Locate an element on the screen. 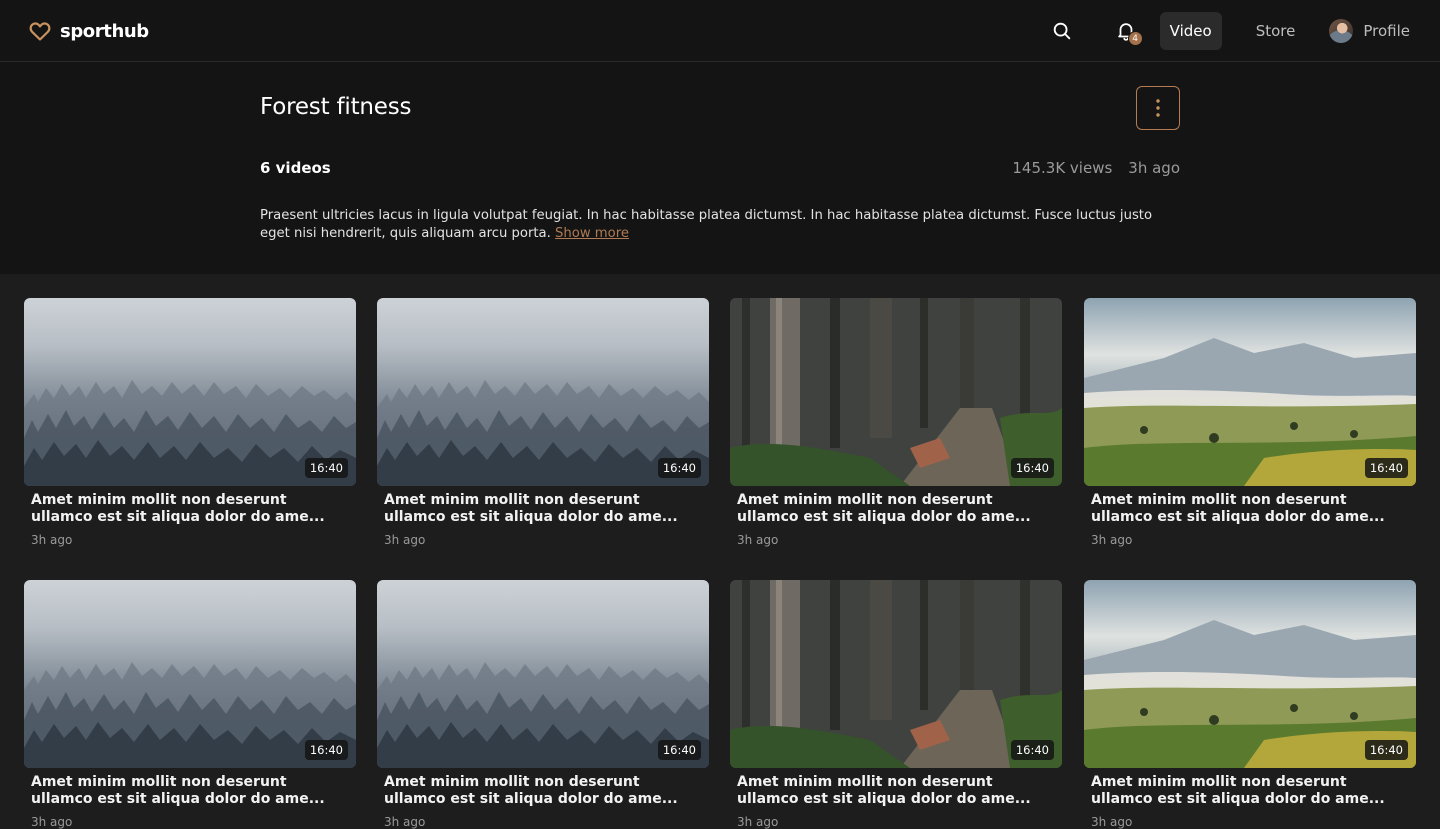 The width and height of the screenshot is (1440, 829). video-count: 6 videos is located at coordinates (295, 168).